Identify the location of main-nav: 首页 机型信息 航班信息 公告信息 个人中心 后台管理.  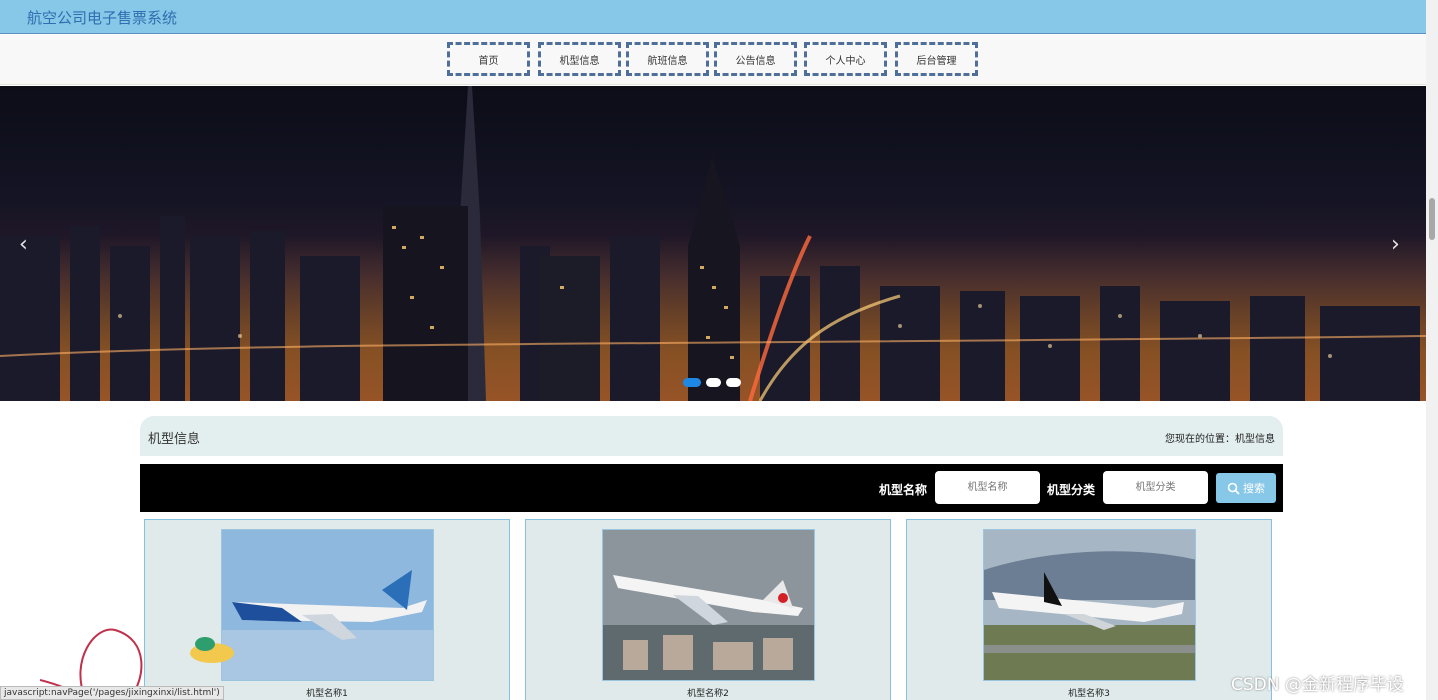
(713, 60).